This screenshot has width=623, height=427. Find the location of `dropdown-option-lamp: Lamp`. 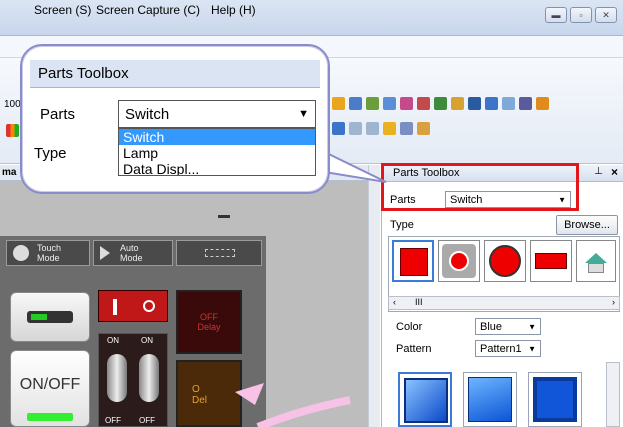

dropdown-option-lamp: Lamp is located at coordinates (217, 153).